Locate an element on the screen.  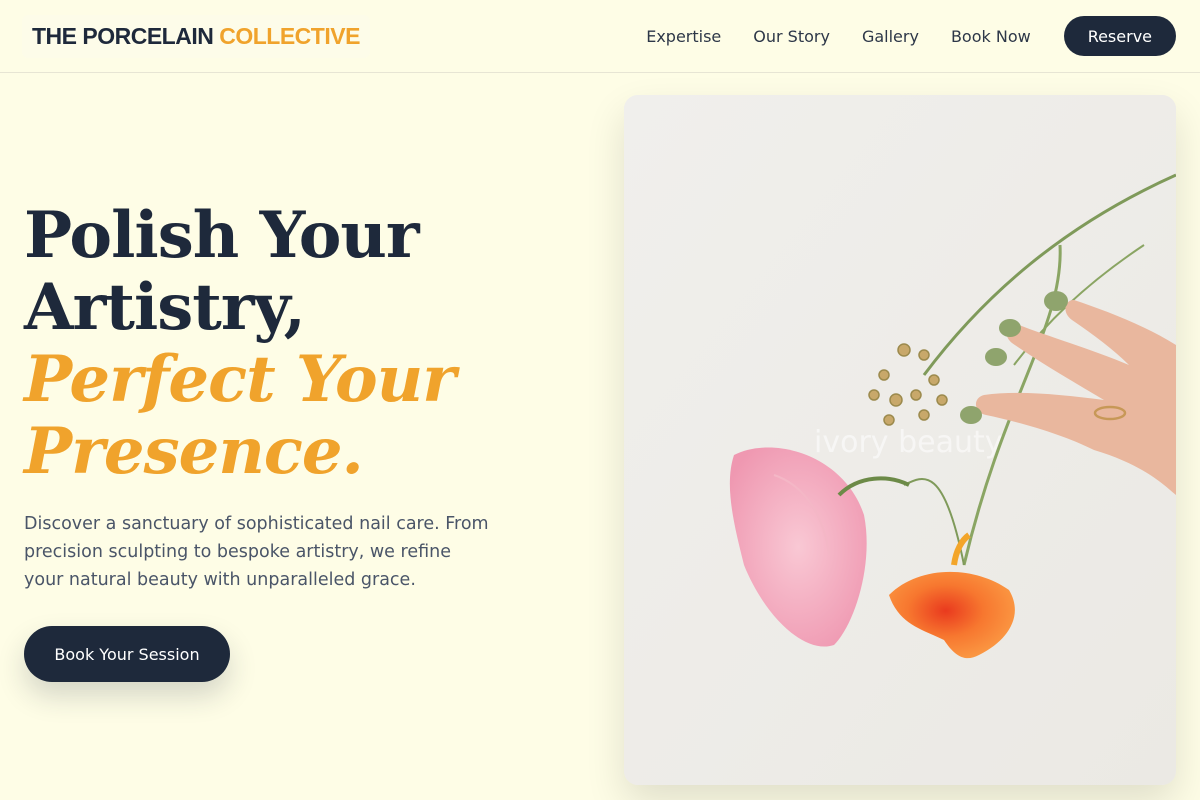
book-session-button: Book Your Session is located at coordinates (127, 654).